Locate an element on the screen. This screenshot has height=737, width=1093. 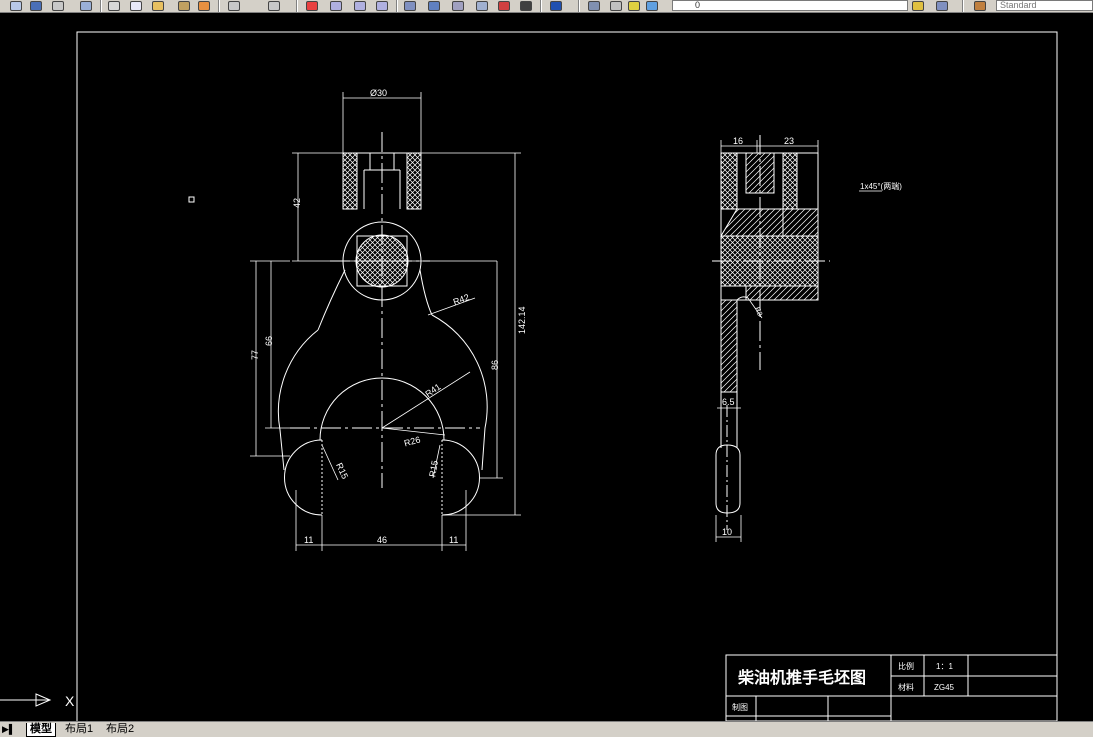
tool-palettes-icon is located at coordinates (458, 6).